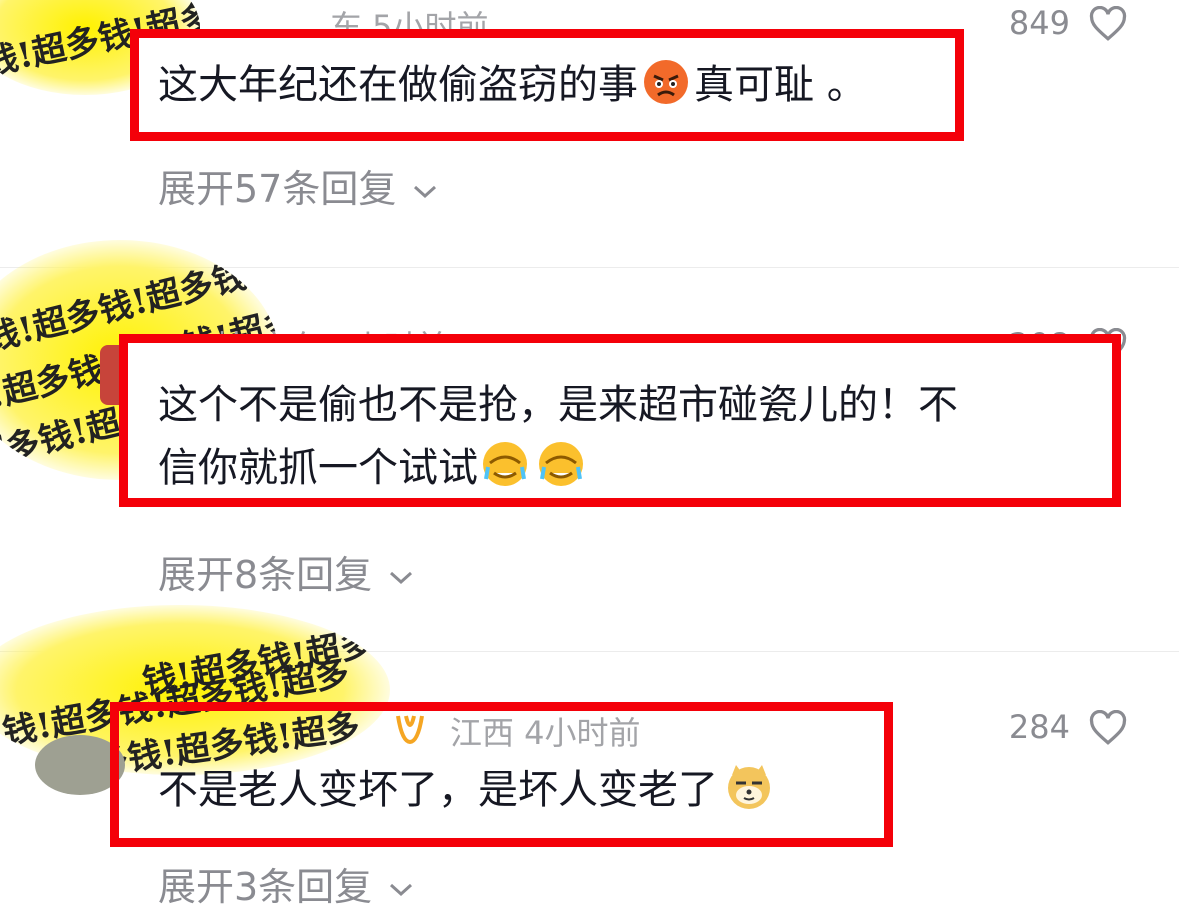 The width and height of the screenshot is (1179, 911). I want to click on expand-replies-button: 展开8条回复, so click(286, 571).